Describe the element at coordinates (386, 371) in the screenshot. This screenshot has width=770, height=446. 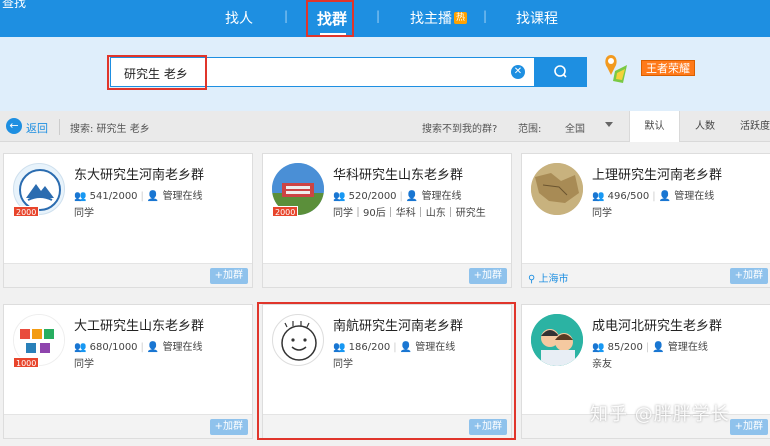
I see `highlight-box-card` at that location.